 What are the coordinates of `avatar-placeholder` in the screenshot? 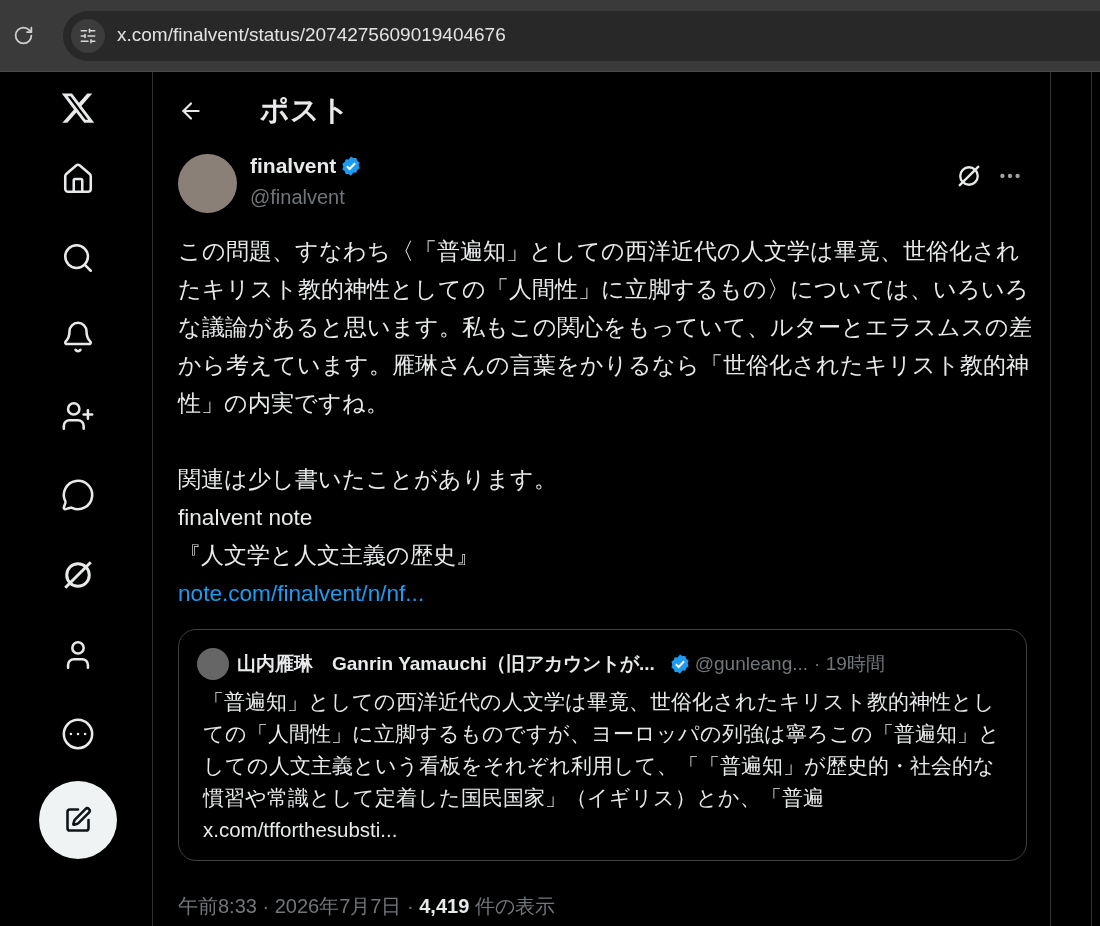 It's located at (213, 664).